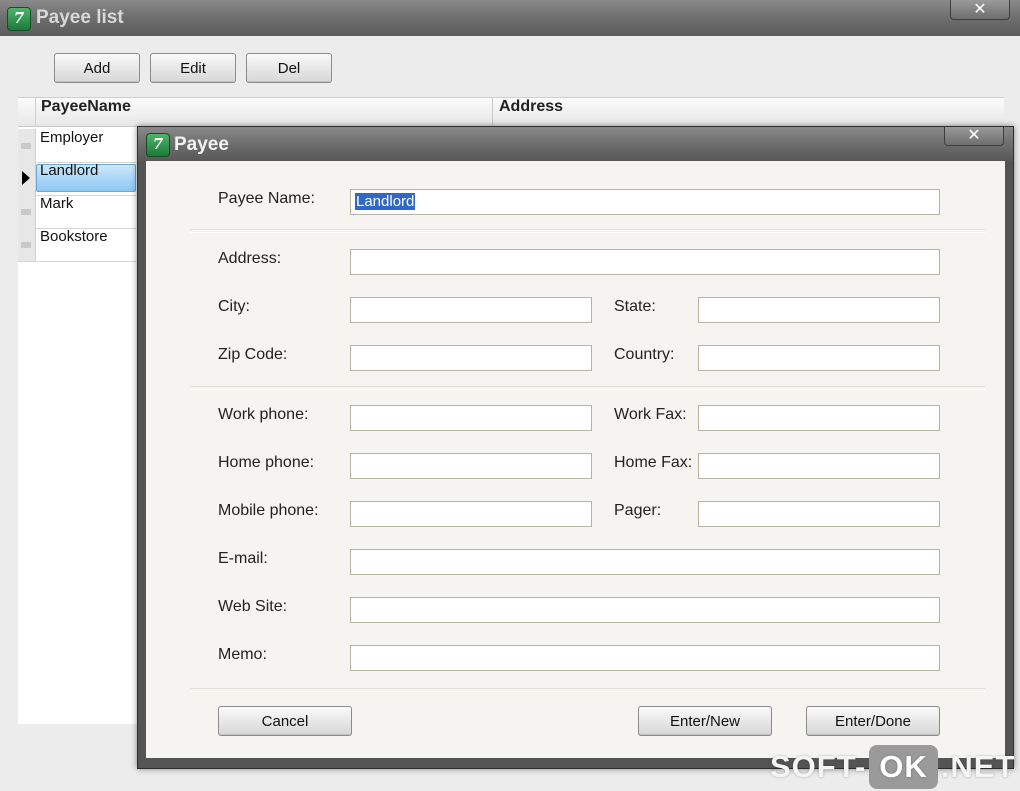  What do you see at coordinates (645, 262) in the screenshot?
I see `address-field` at bounding box center [645, 262].